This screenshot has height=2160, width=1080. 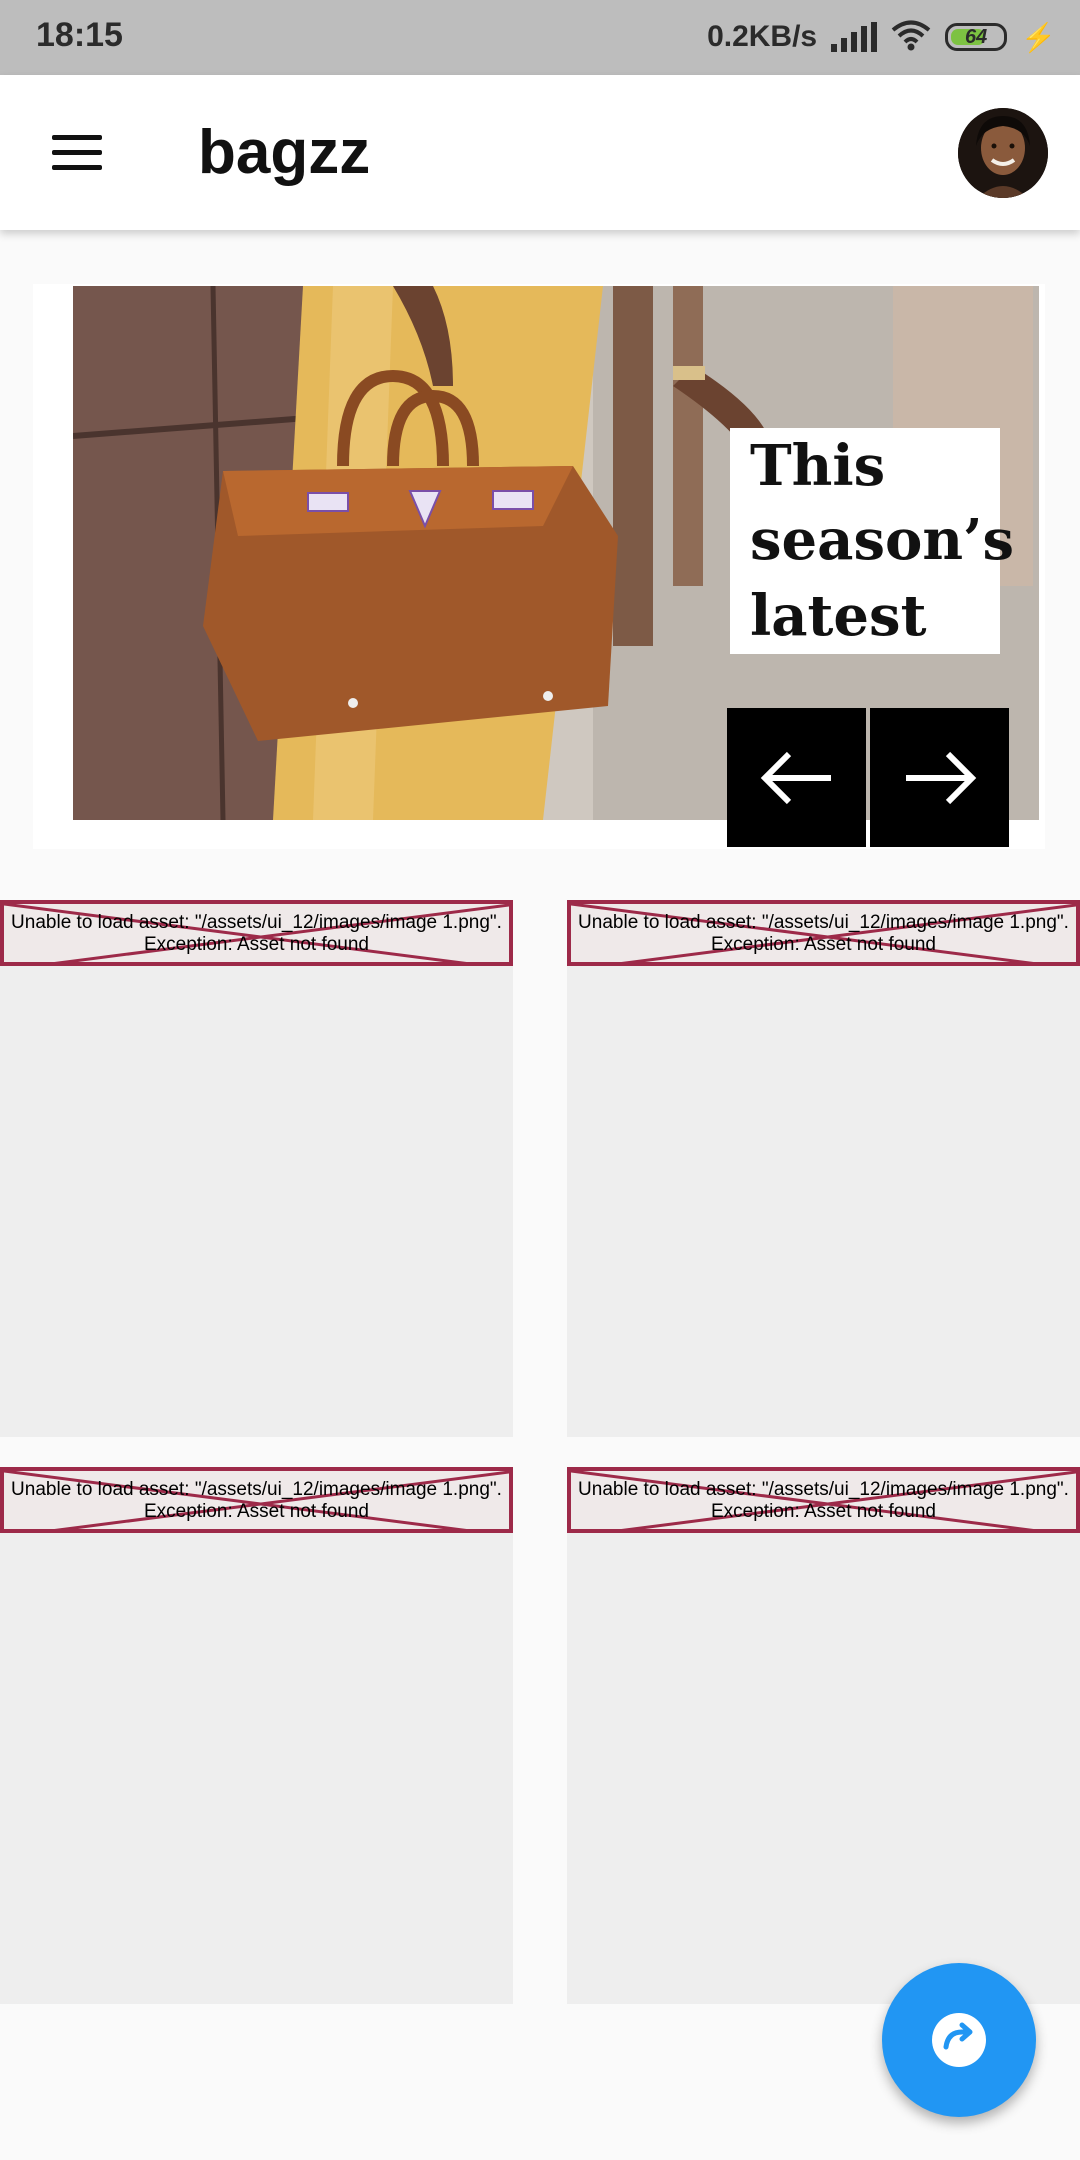 What do you see at coordinates (818, 466) in the screenshot?
I see `caption-line: This` at bounding box center [818, 466].